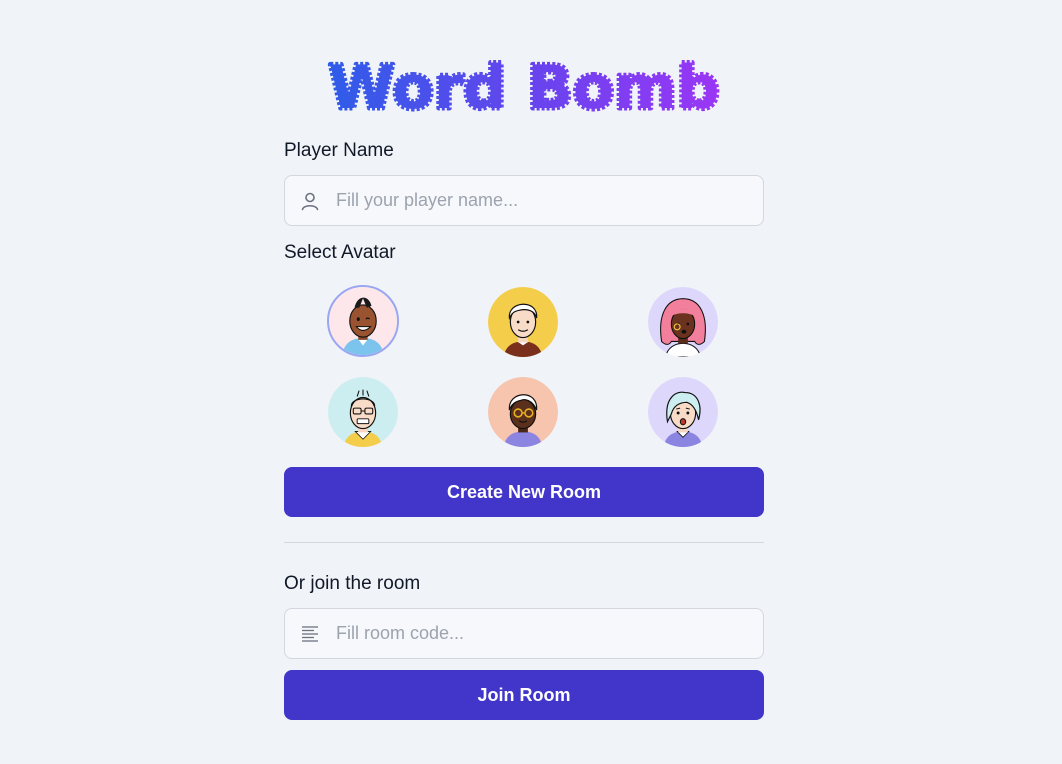 This screenshot has width=1062, height=764. Describe the element at coordinates (339, 150) in the screenshot. I see `player-name-label: Player Name` at that location.